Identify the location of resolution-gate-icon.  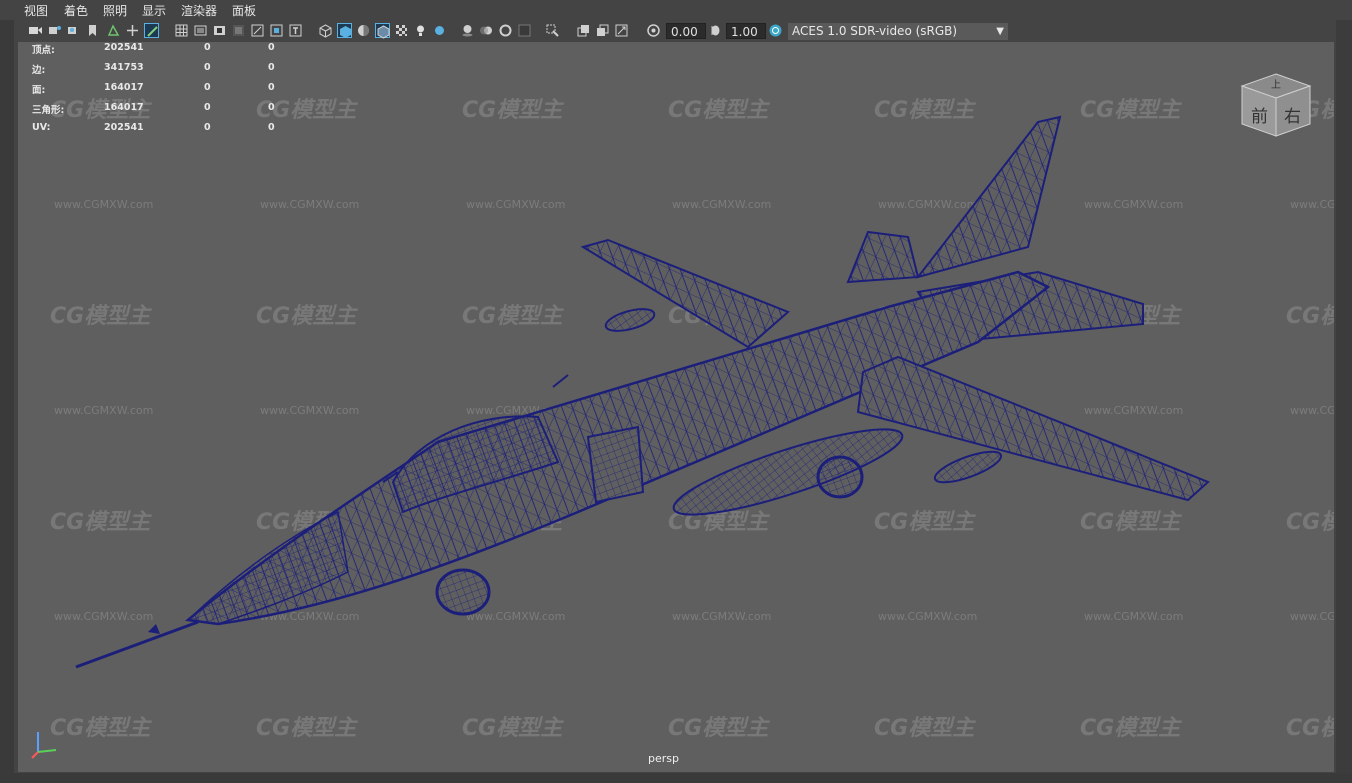
(219, 30).